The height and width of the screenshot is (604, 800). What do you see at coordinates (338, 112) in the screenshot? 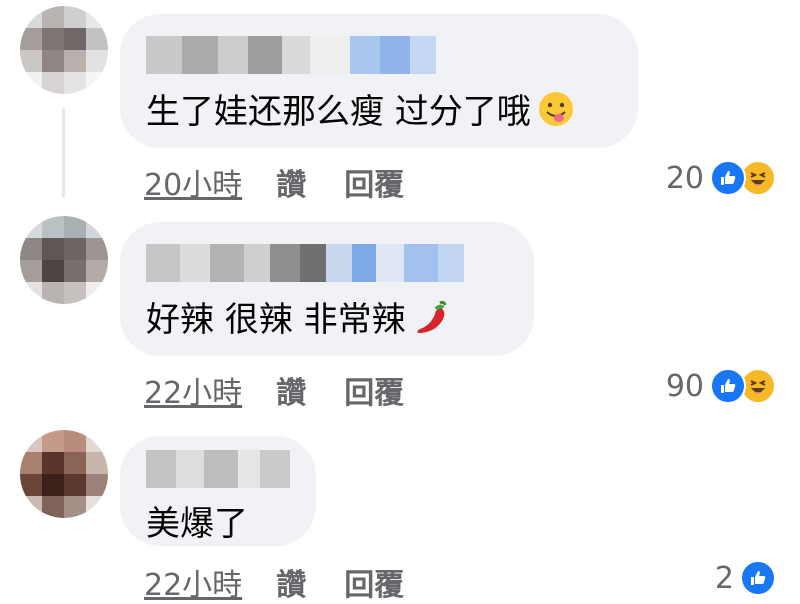
I see `comment-text-value: 生了娃还那么瘦 过分了哦` at bounding box center [338, 112].